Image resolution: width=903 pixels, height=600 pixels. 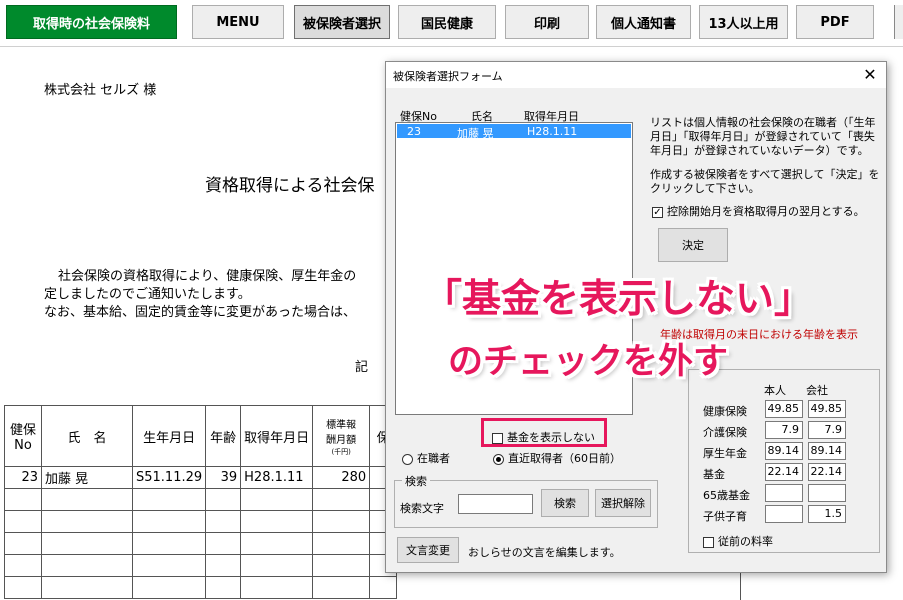 What do you see at coordinates (200, 312) in the screenshot?
I see `doc-paragraph-line3: なお、基本給、固定的賃金等に変更があった場合は、` at bounding box center [200, 312].